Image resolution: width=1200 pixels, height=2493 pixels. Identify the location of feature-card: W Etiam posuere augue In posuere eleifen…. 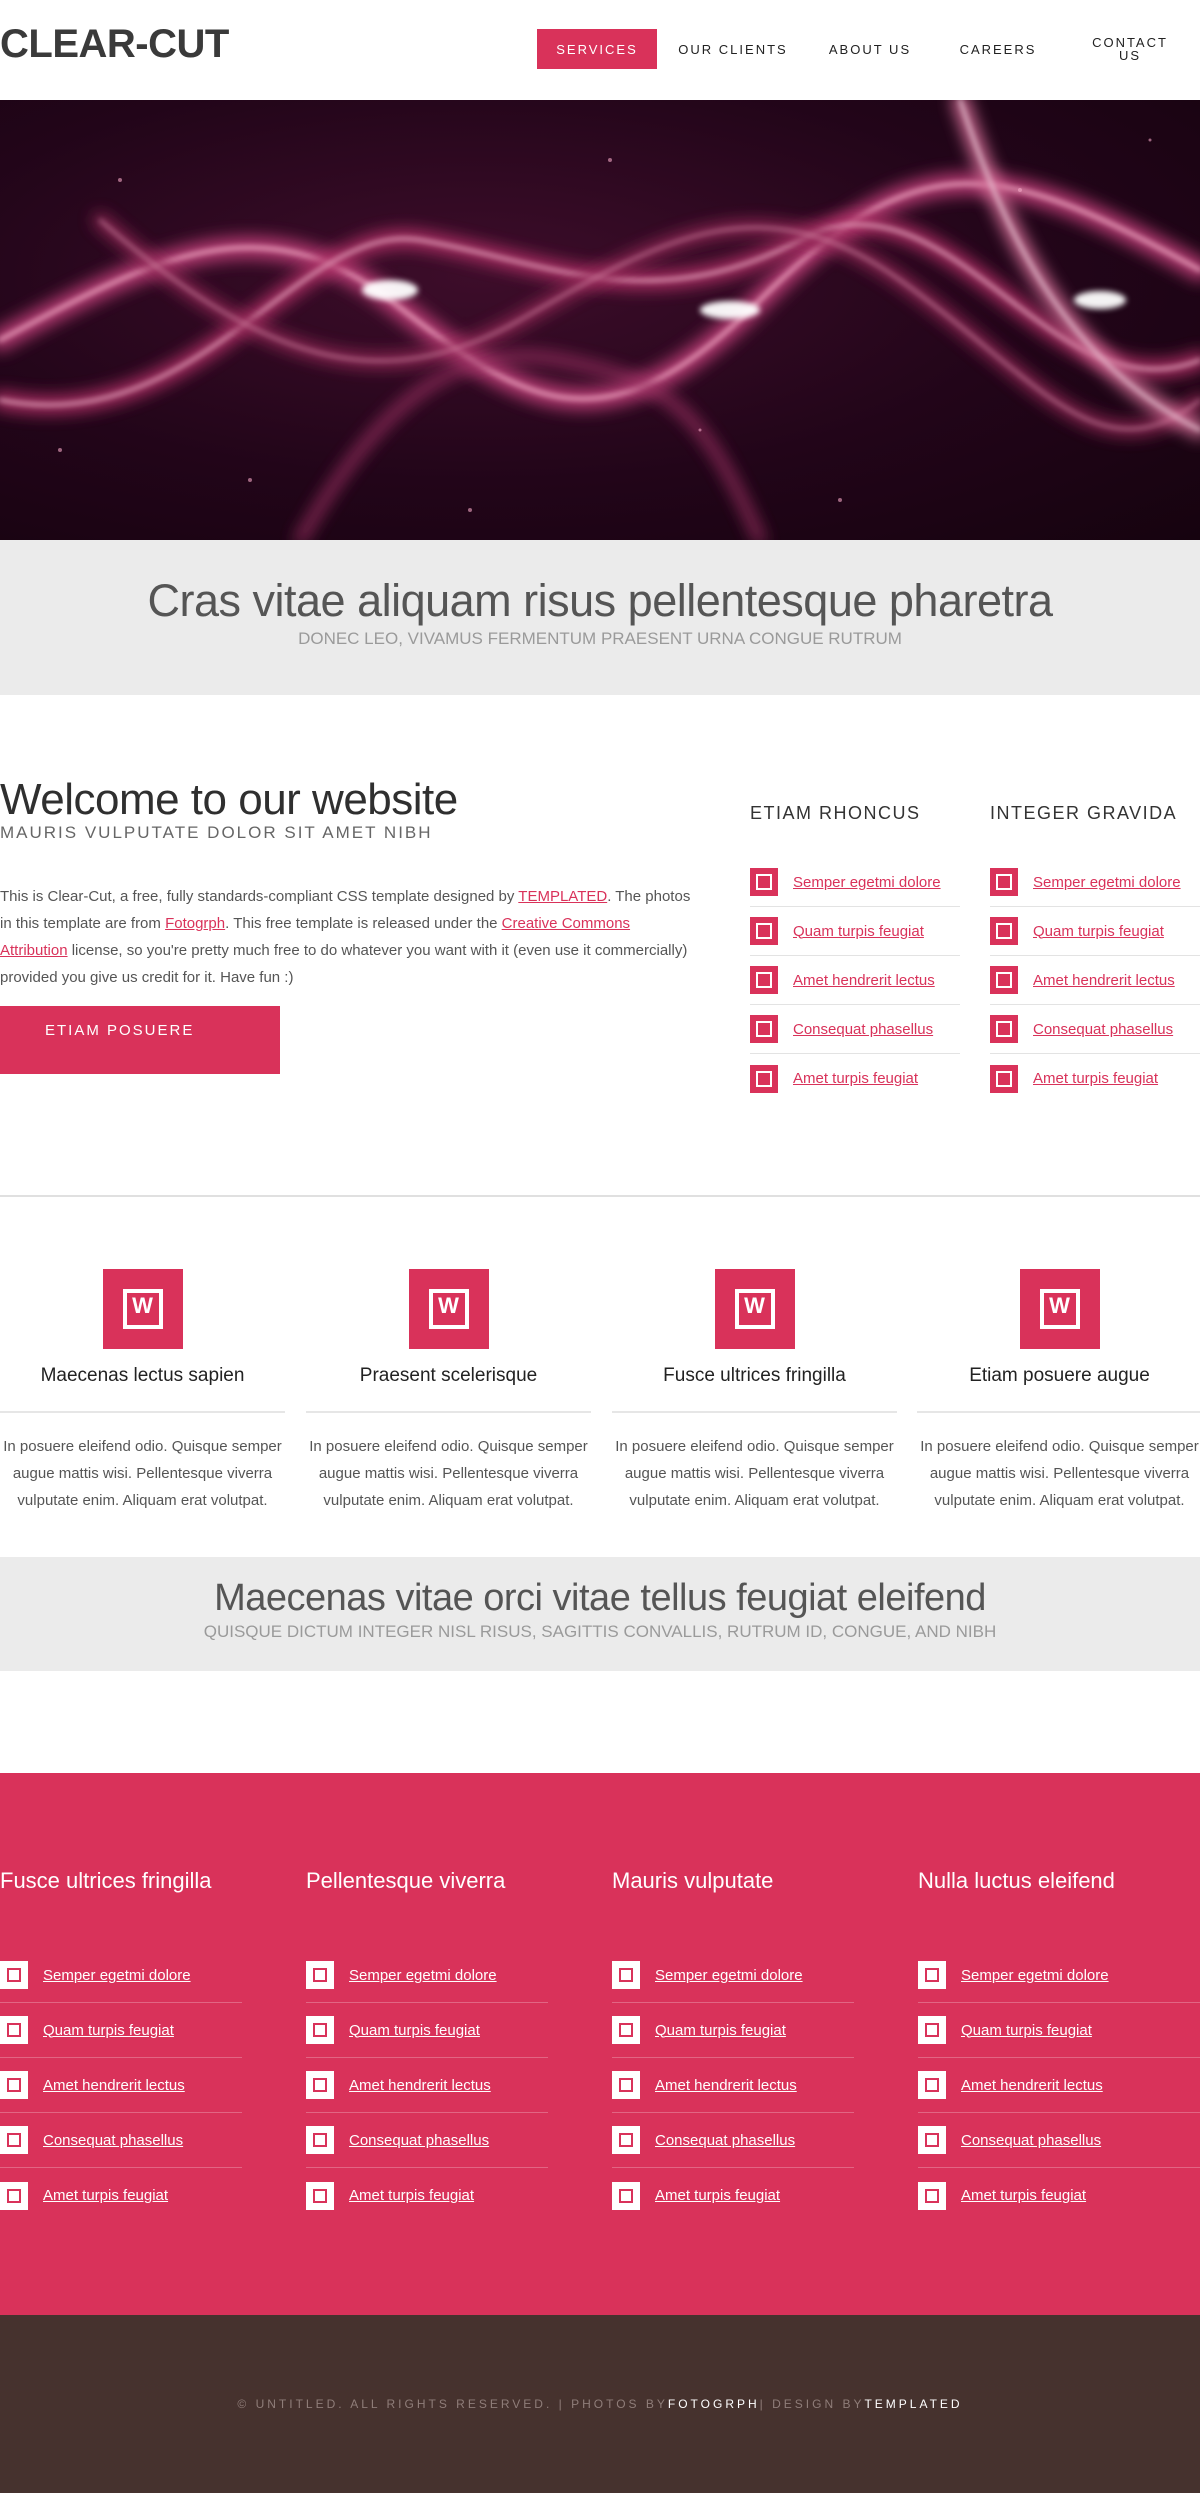
(1058, 1391).